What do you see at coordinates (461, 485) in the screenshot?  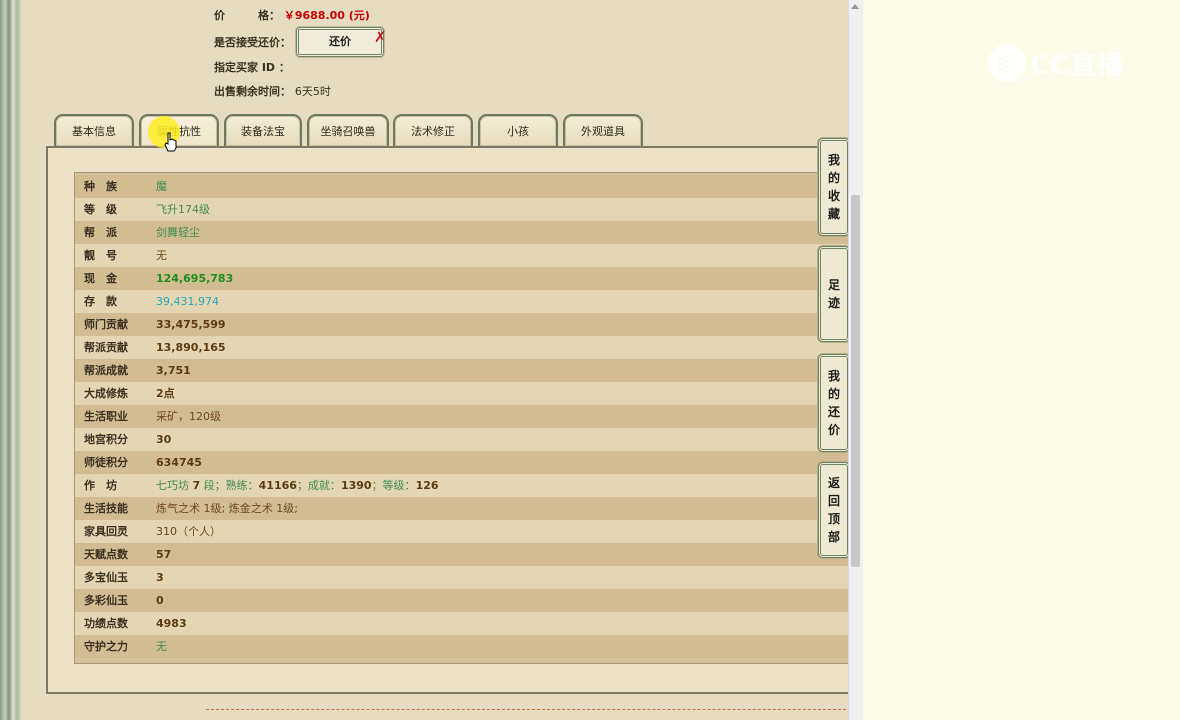 I see `table-row: 作 坊 七巧坊 7 段；熟练：41166；成就：1390；等级：126` at bounding box center [461, 485].